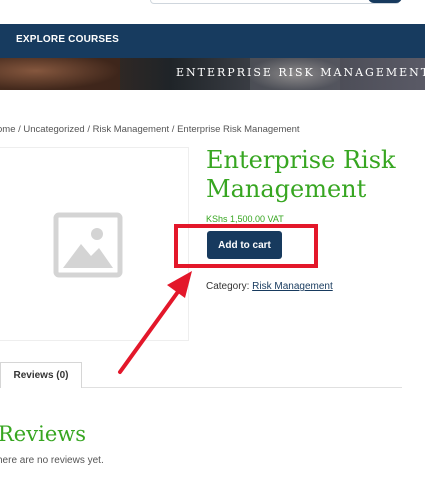 The image size is (425, 486). I want to click on navbar: EXPLORE COURSES, so click(212, 41).